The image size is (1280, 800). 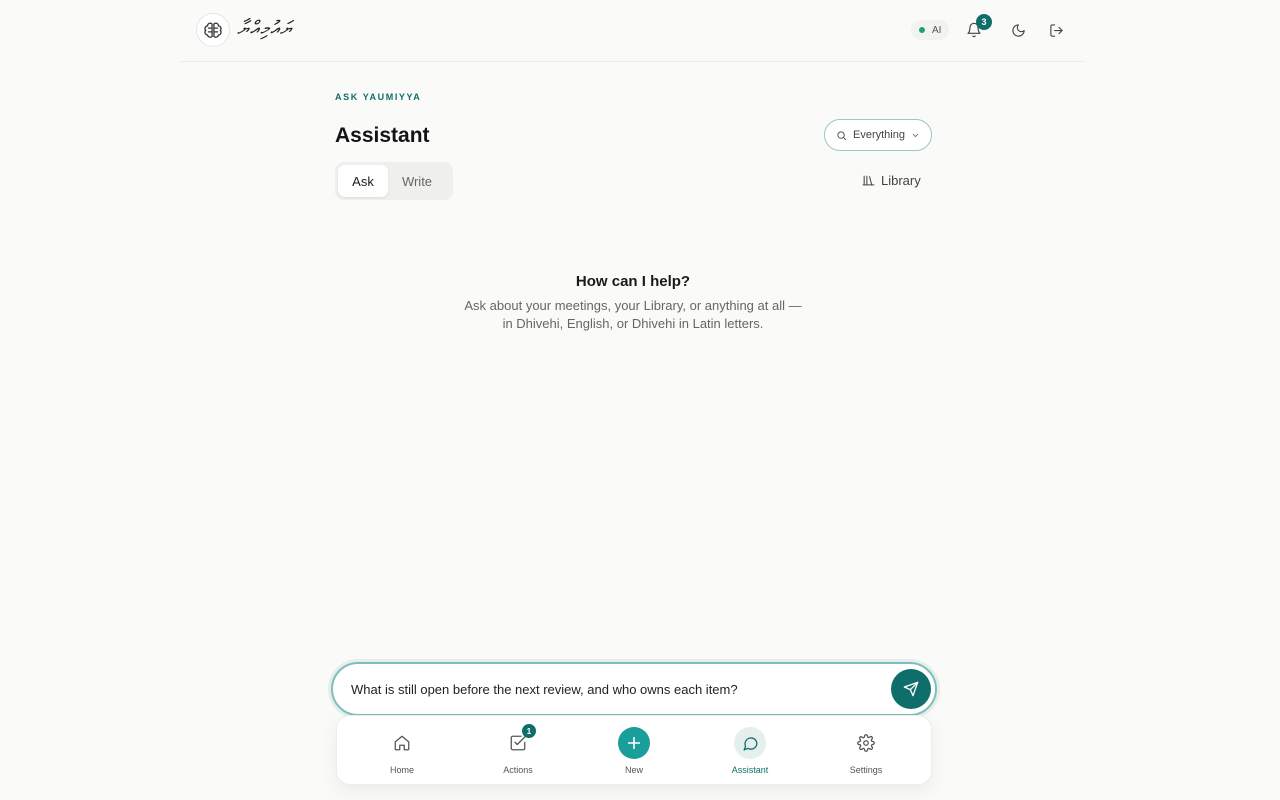 I want to click on ai-status-label: AI, so click(x=937, y=30).